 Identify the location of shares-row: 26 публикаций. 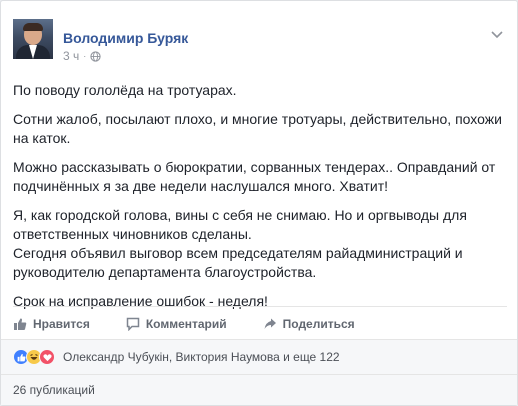
(259, 389).